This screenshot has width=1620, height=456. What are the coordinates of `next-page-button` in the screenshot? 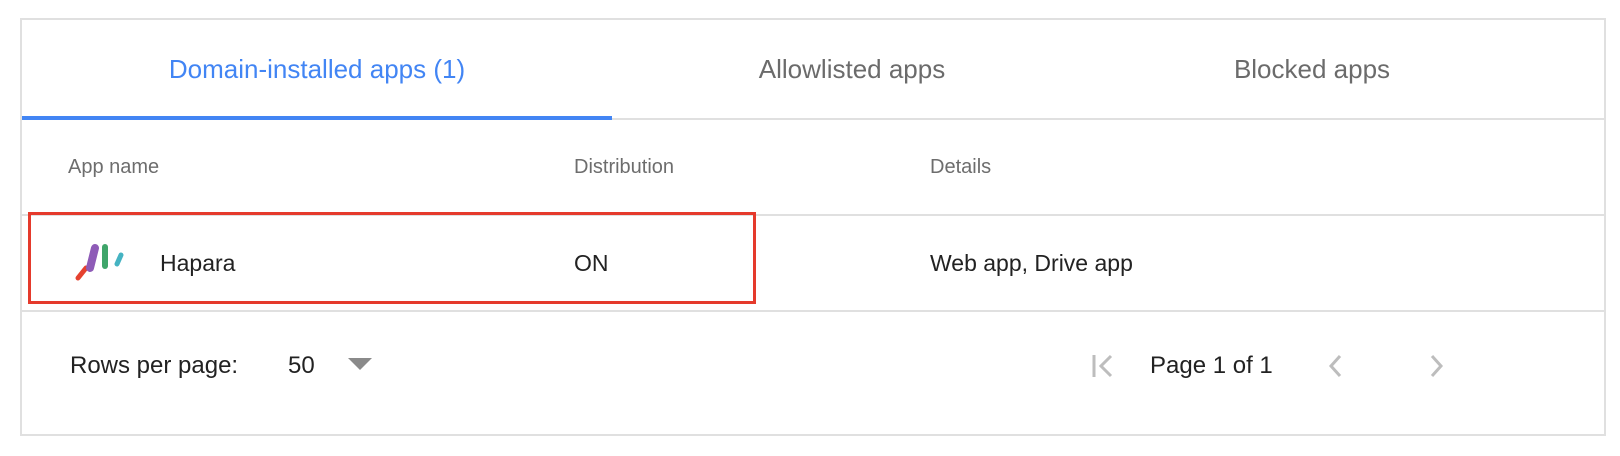 It's located at (1436, 366).